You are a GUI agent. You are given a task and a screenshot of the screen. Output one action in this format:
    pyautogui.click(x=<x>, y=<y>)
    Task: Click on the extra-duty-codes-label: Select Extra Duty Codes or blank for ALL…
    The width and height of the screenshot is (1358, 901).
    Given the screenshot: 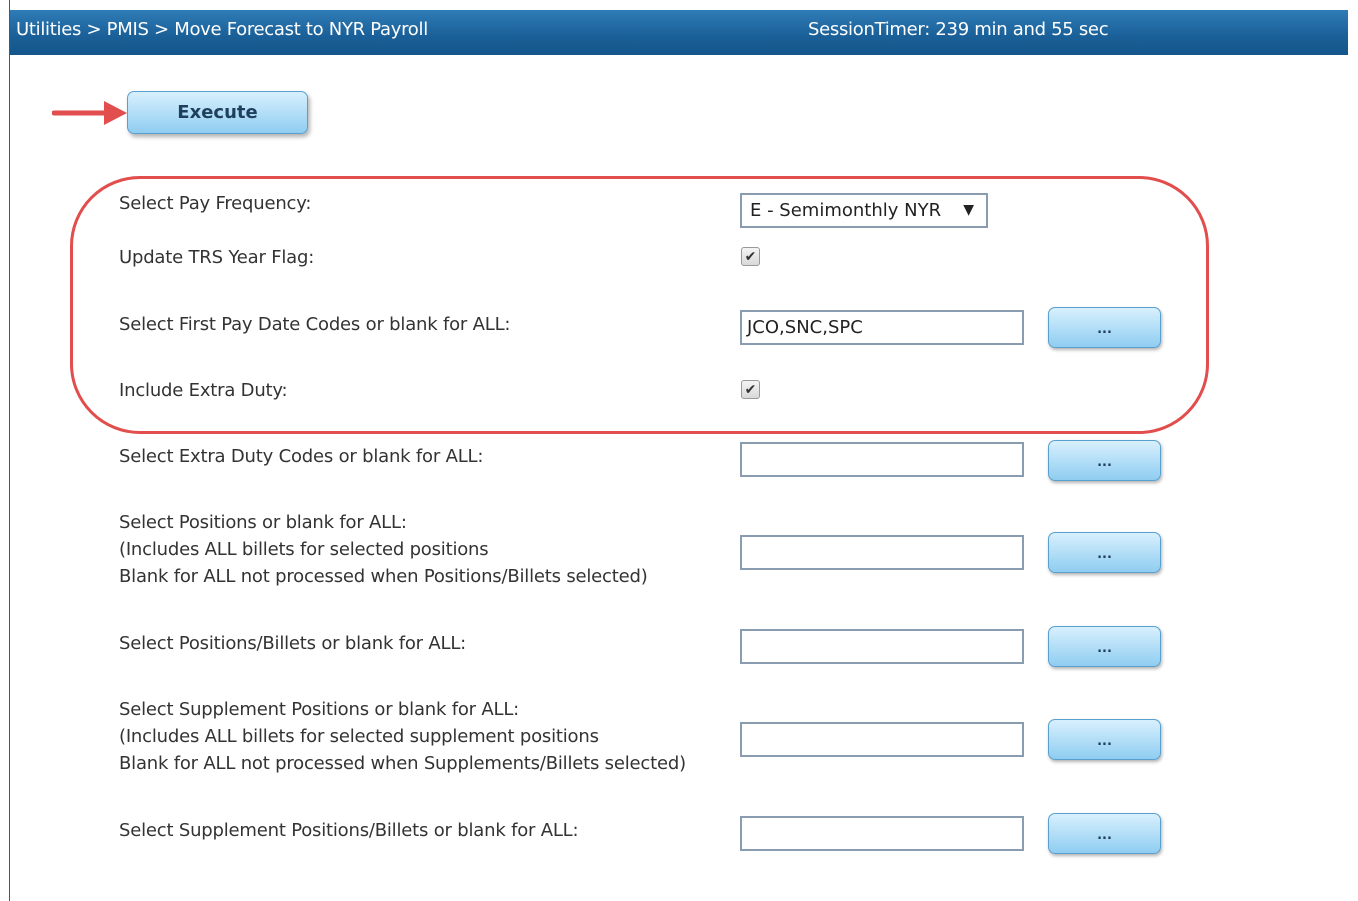 What is the action you would take?
    pyautogui.click(x=301, y=456)
    